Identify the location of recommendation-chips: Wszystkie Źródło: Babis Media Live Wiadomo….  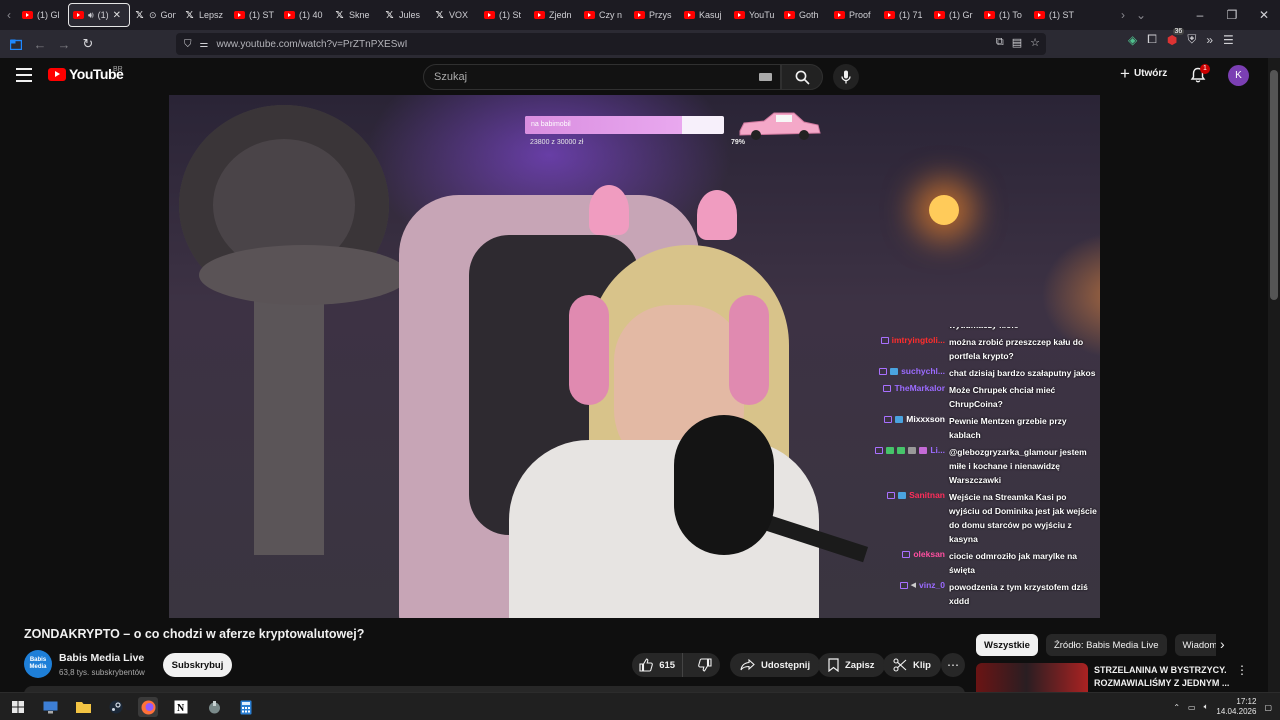
(1096, 645).